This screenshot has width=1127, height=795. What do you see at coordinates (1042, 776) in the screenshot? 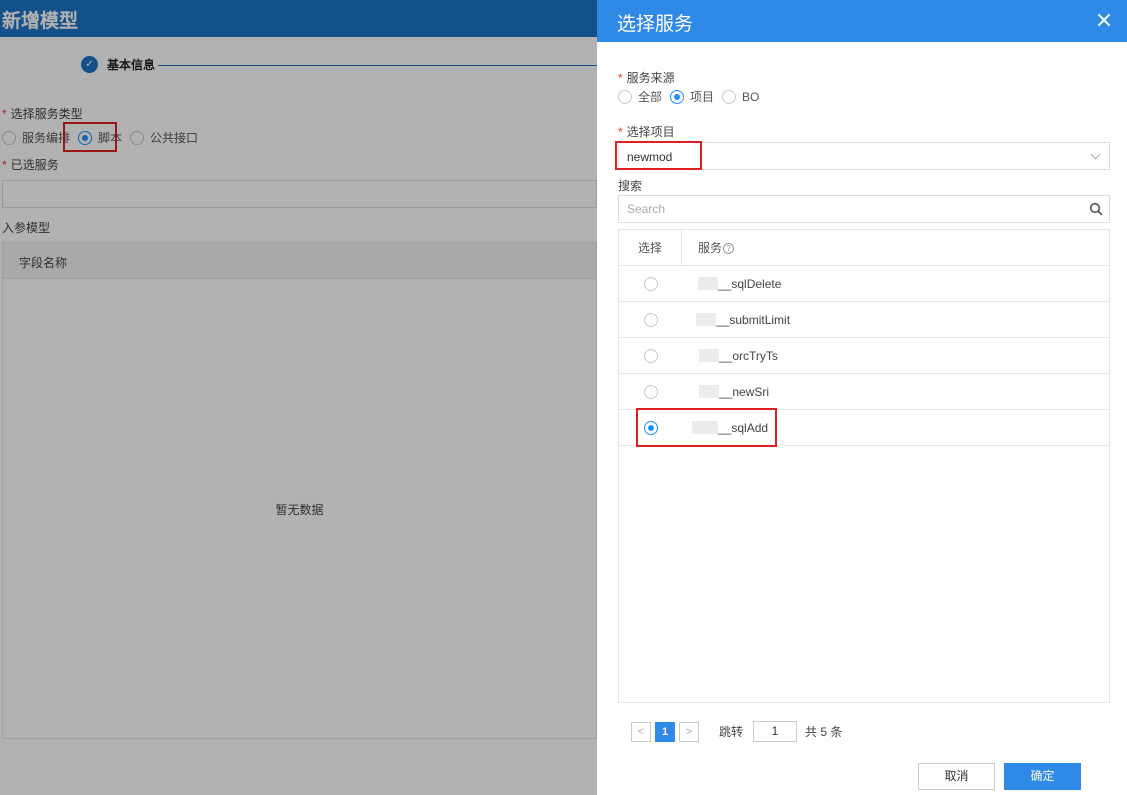
I see `confirm-button: 确定` at bounding box center [1042, 776].